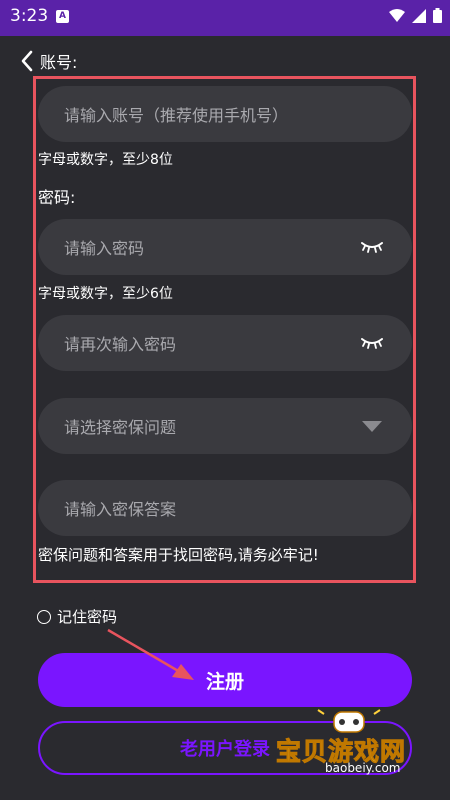 This screenshot has width=450, height=800. I want to click on chevron-left-icon, so click(27, 61).